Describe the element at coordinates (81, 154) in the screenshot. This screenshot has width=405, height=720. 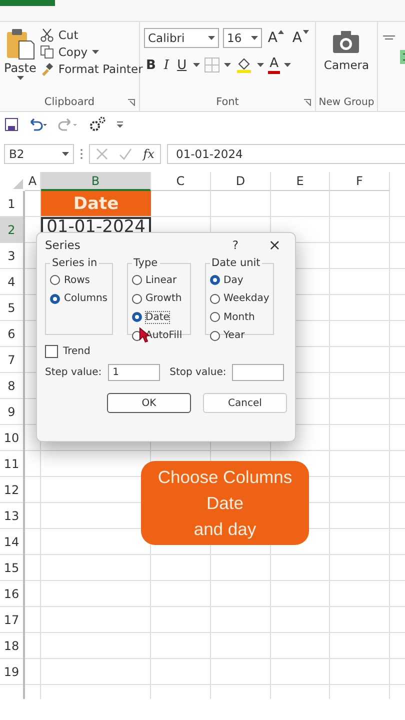
I see `splitter-icon` at that location.